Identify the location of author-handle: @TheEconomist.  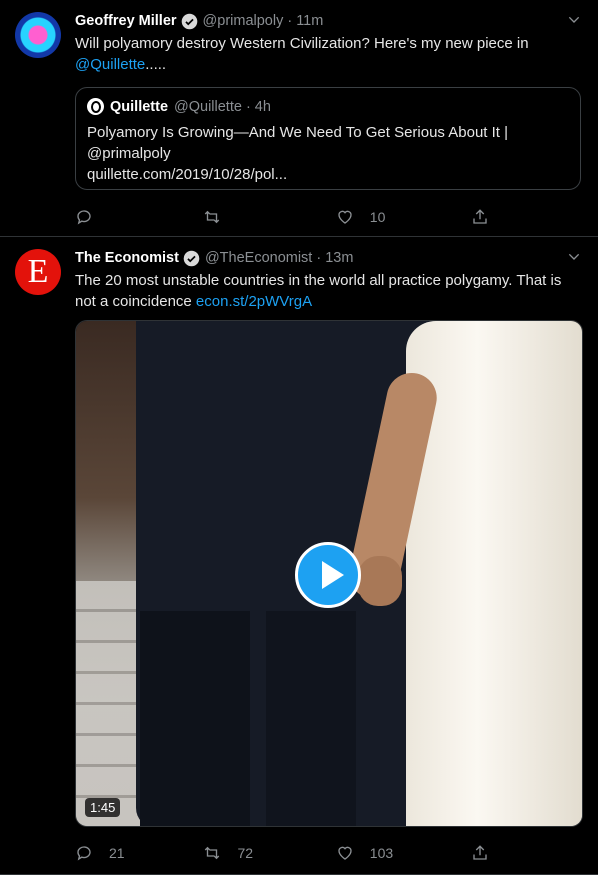
(258, 258).